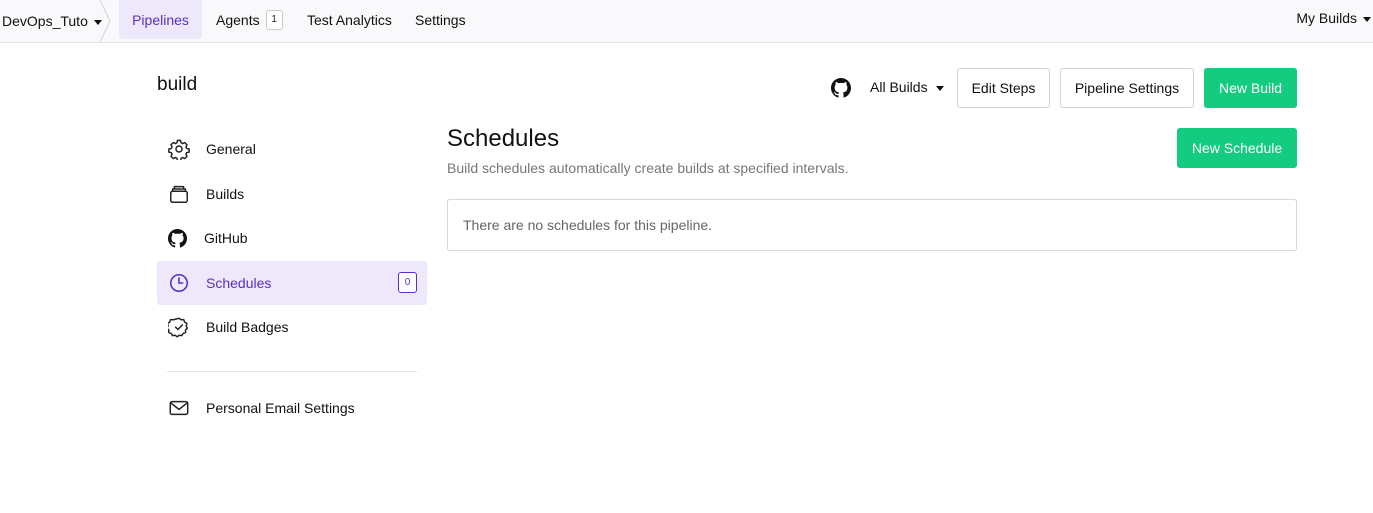  I want to click on sidebar-item-label: General, so click(231, 149).